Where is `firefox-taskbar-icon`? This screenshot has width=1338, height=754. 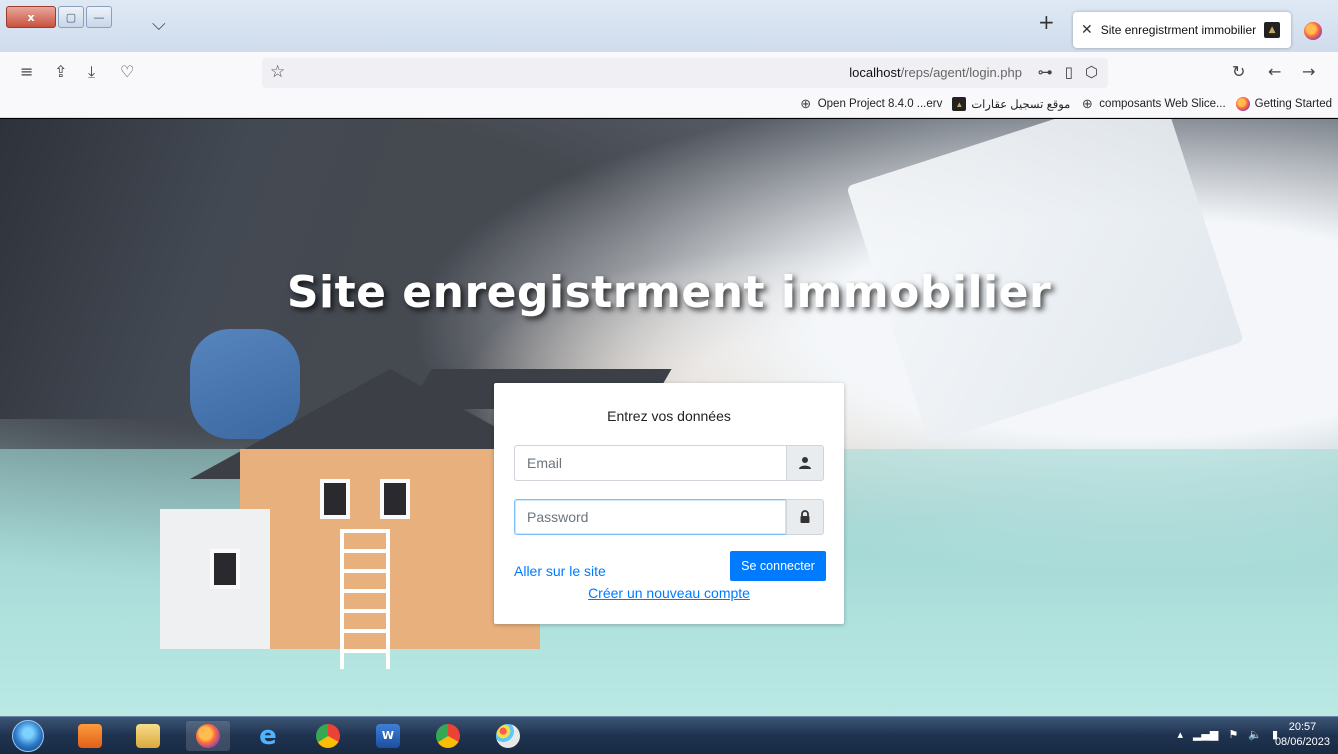 firefox-taskbar-icon is located at coordinates (208, 736).